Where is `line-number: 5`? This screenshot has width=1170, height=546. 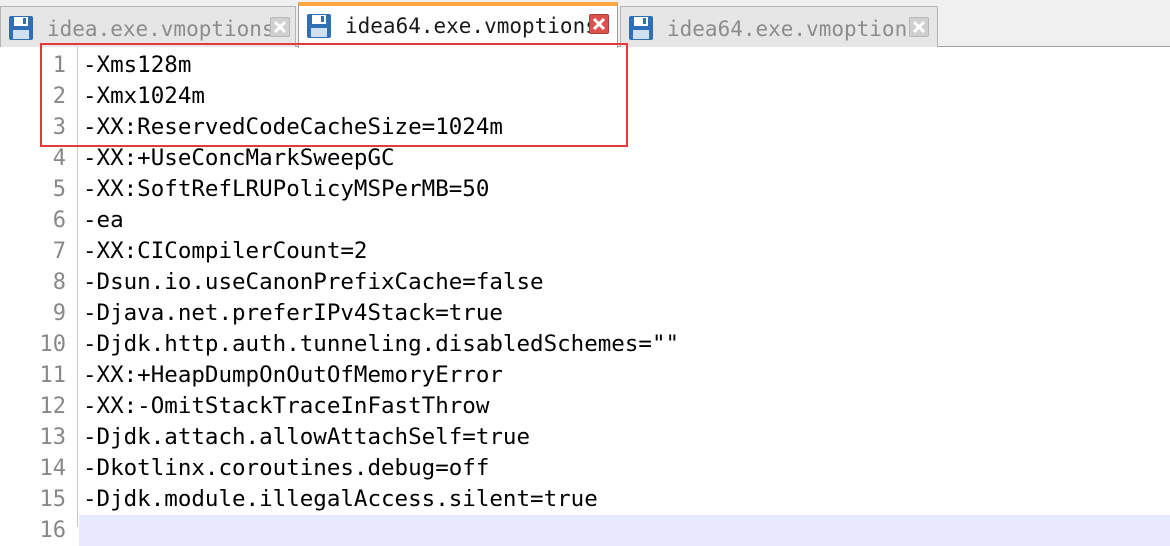
line-number: 5 is located at coordinates (59, 189).